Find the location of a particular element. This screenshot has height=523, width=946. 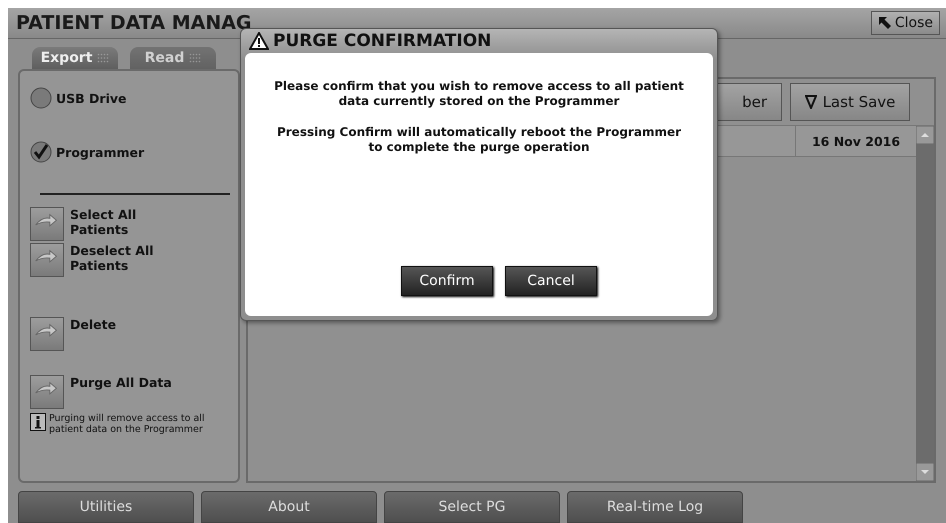

action-button: Select All Patients is located at coordinates (130, 224).